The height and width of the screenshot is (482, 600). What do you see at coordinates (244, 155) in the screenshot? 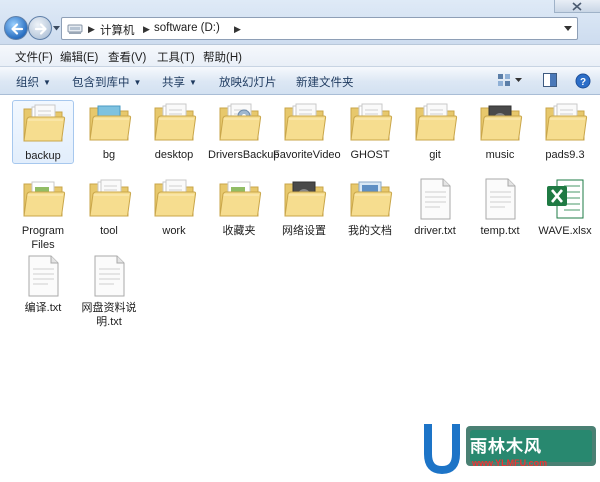
I see `file-name: DriversBackup` at bounding box center [244, 155].